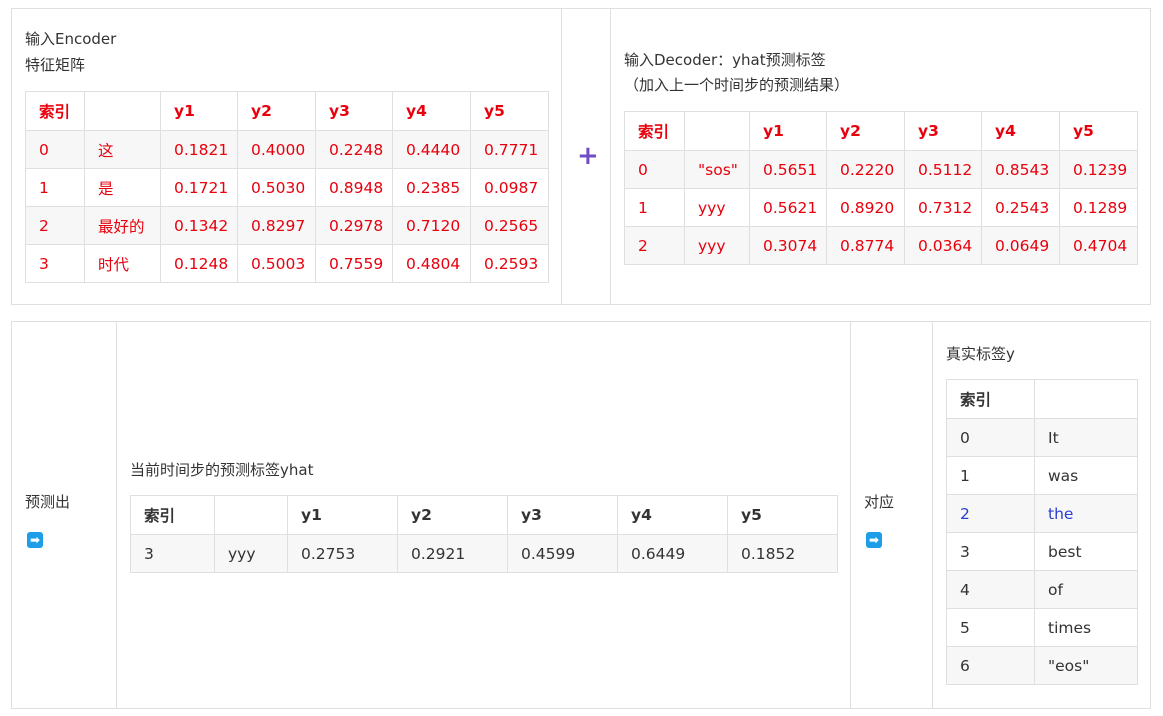 The width and height of the screenshot is (1163, 716). What do you see at coordinates (1098, 245) in the screenshot?
I see `table-cell: 0.4704` at bounding box center [1098, 245].